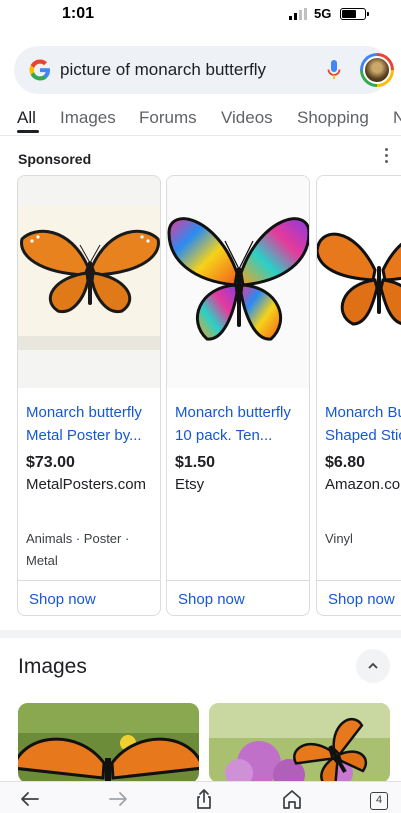  Describe the element at coordinates (333, 118) in the screenshot. I see `tab-shopping: Shopping` at that location.